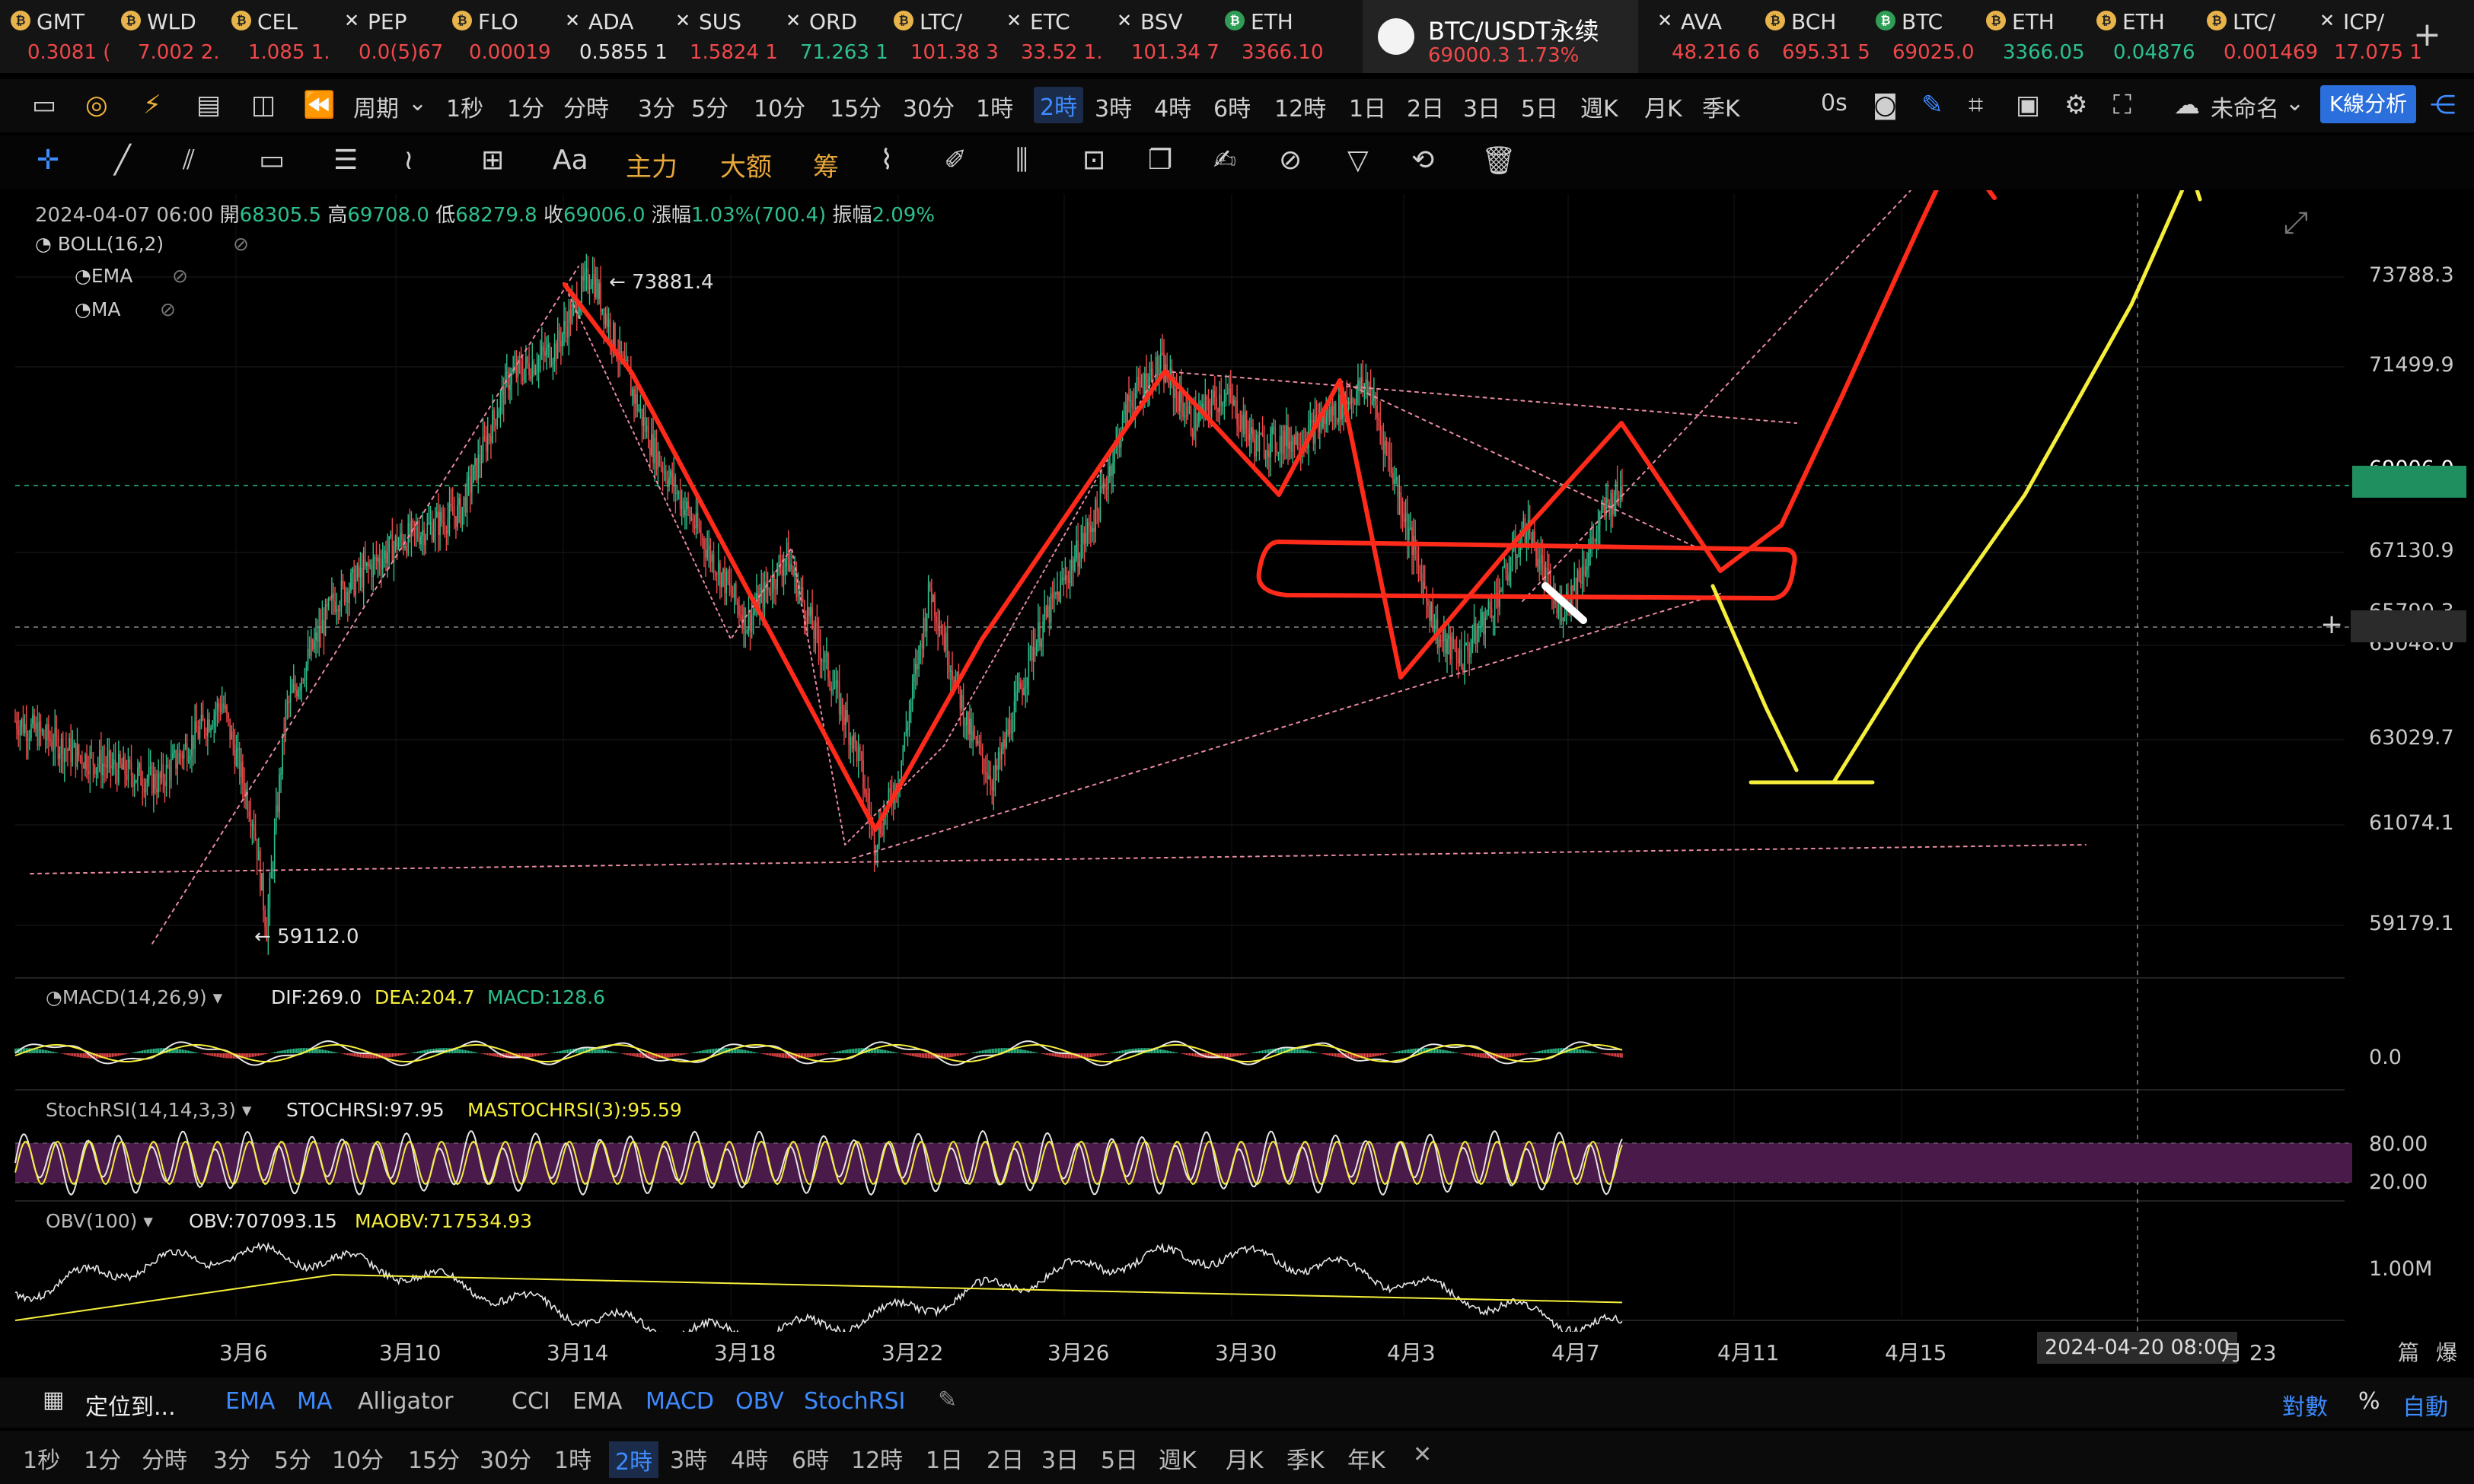 The image size is (2474, 1484). Describe the element at coordinates (134, 997) in the screenshot. I see `macd-title: ◔MACD(14,26,9) ▾` at that location.